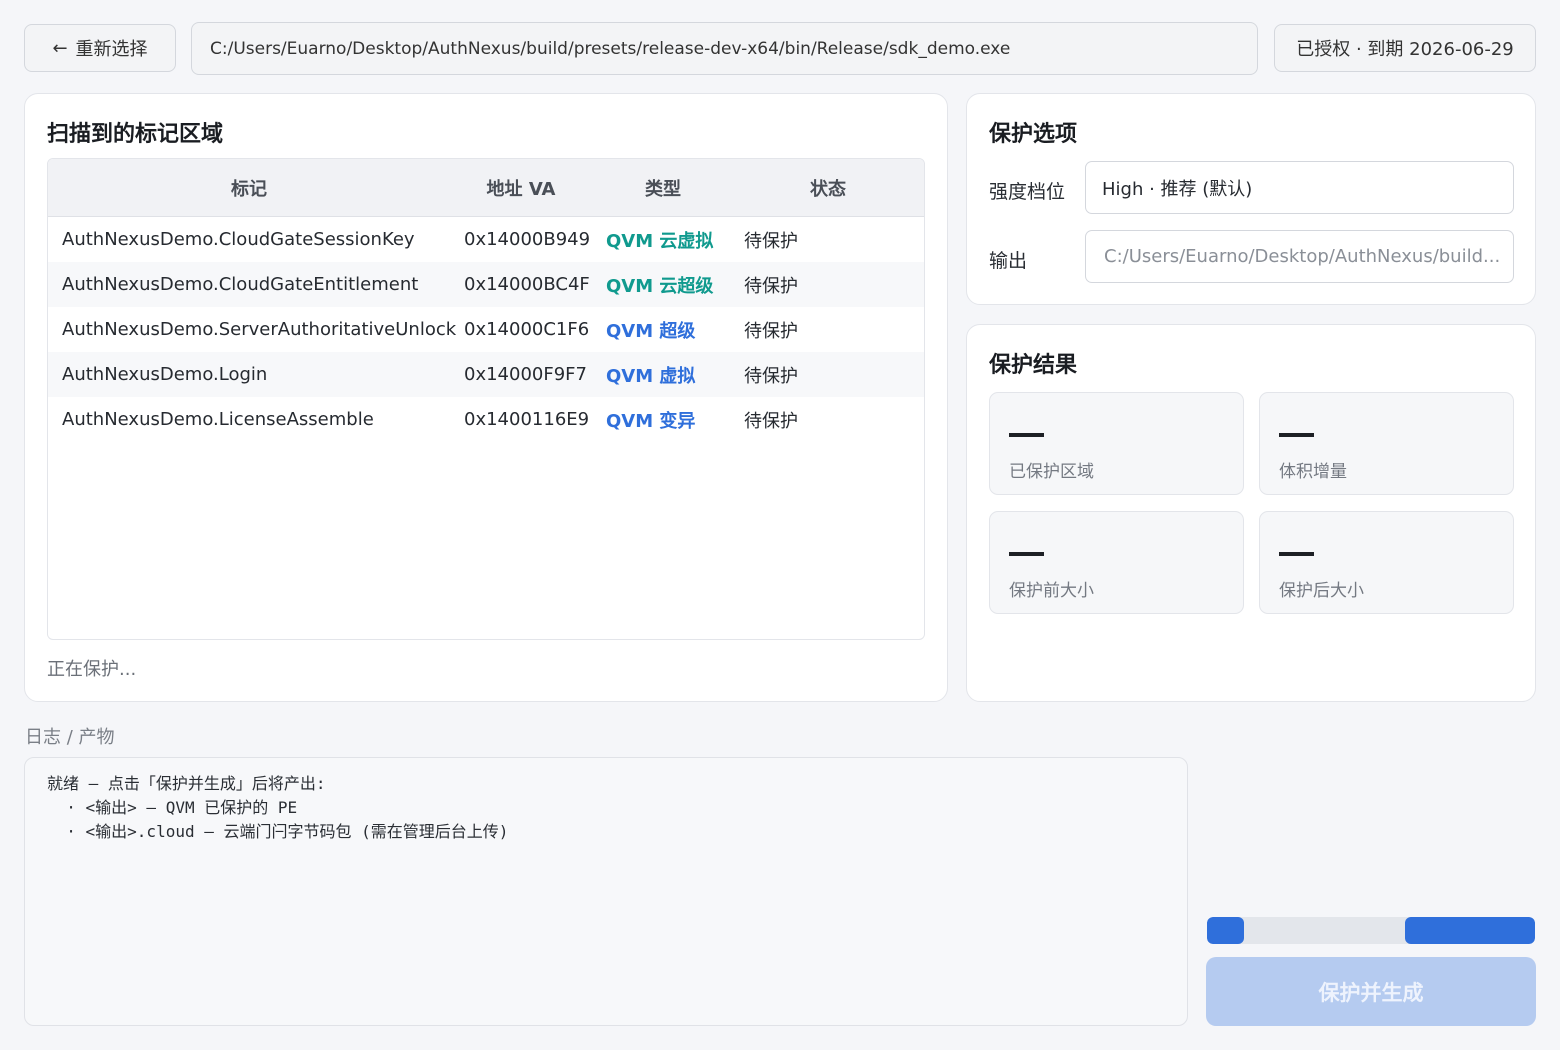 Image resolution: width=1560 pixels, height=1050 pixels. Describe the element at coordinates (259, 329) in the screenshot. I see `row-mark: AuthNexusDemo.ServerAuthoritativeUnlock` at that location.